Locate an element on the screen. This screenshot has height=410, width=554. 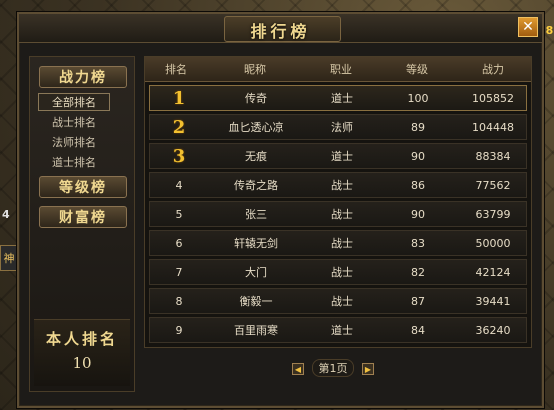
header-rank: 排名 is located at coordinates (176, 69).